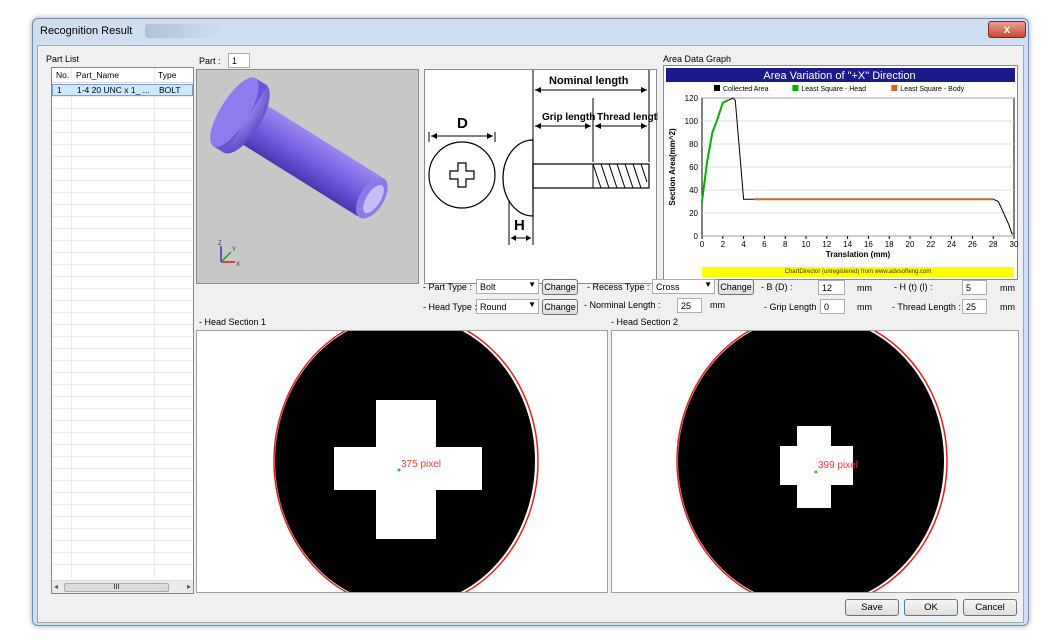 The height and width of the screenshot is (640, 1046). Describe the element at coordinates (568, 117) in the screenshot. I see `grip-length-label: Grip length` at that location.